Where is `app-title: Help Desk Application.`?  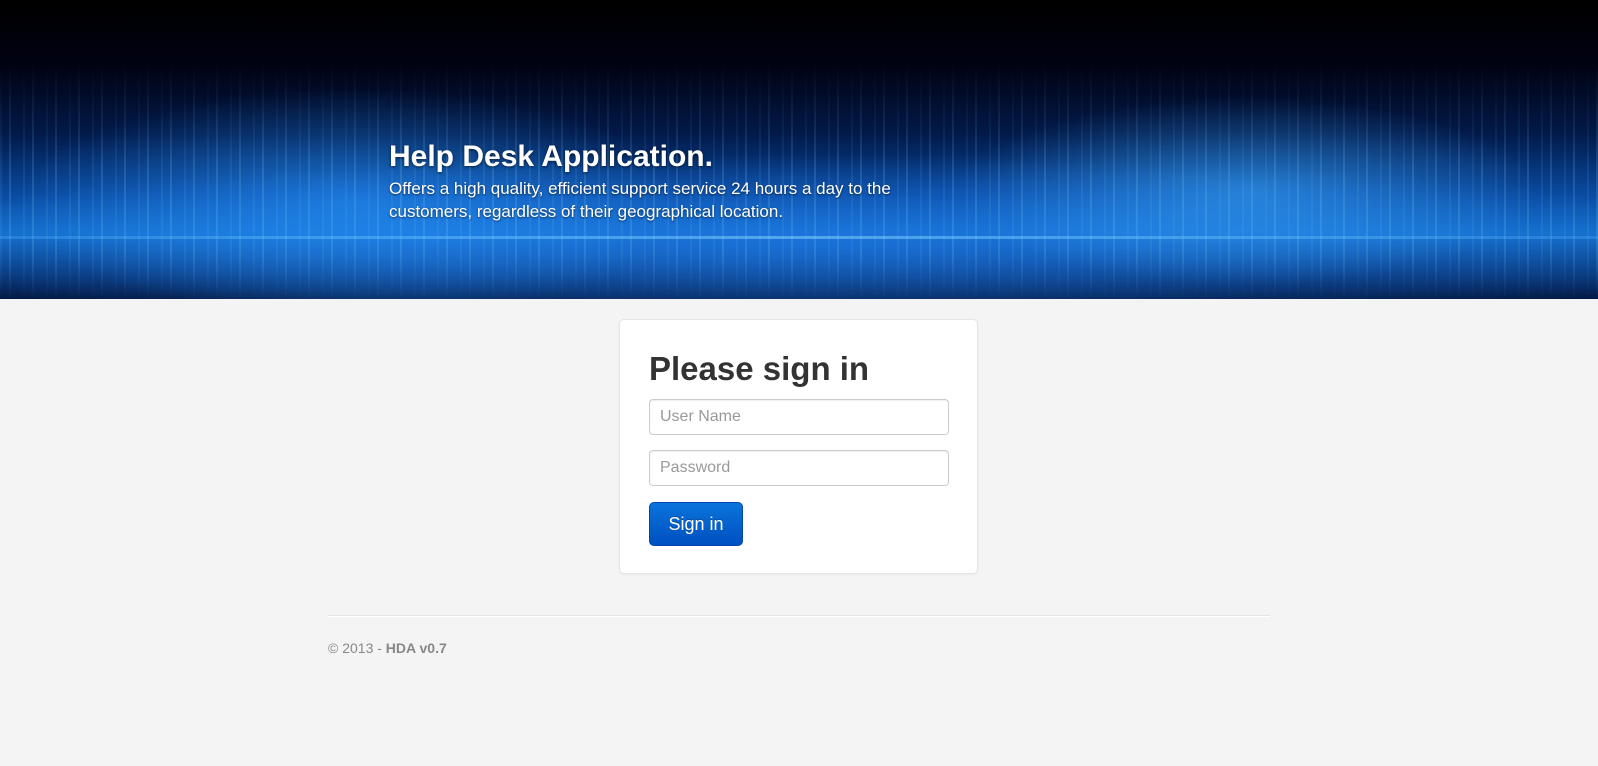 app-title: Help Desk Application. is located at coordinates (551, 156).